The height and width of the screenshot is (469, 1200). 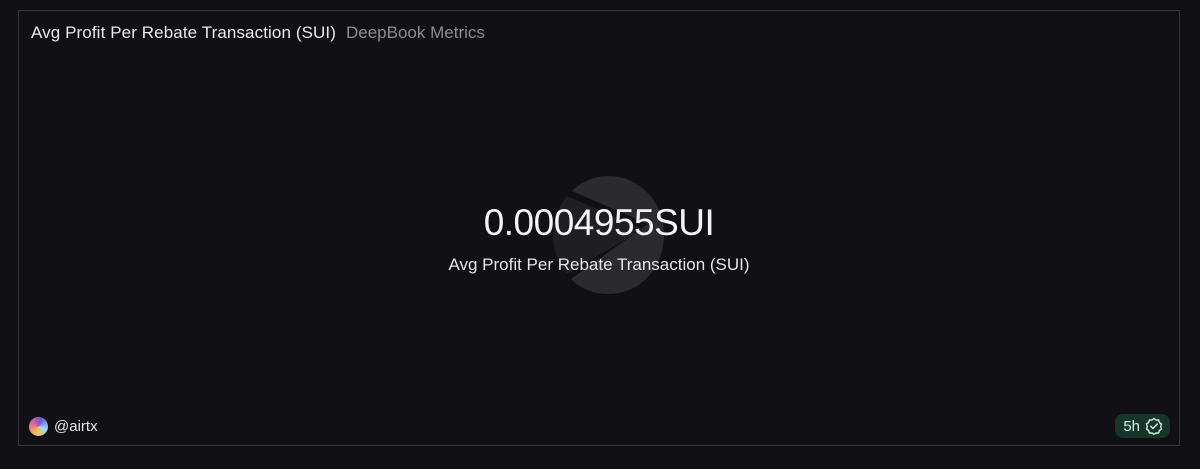 I want to click on verified-check-icon, so click(x=1154, y=426).